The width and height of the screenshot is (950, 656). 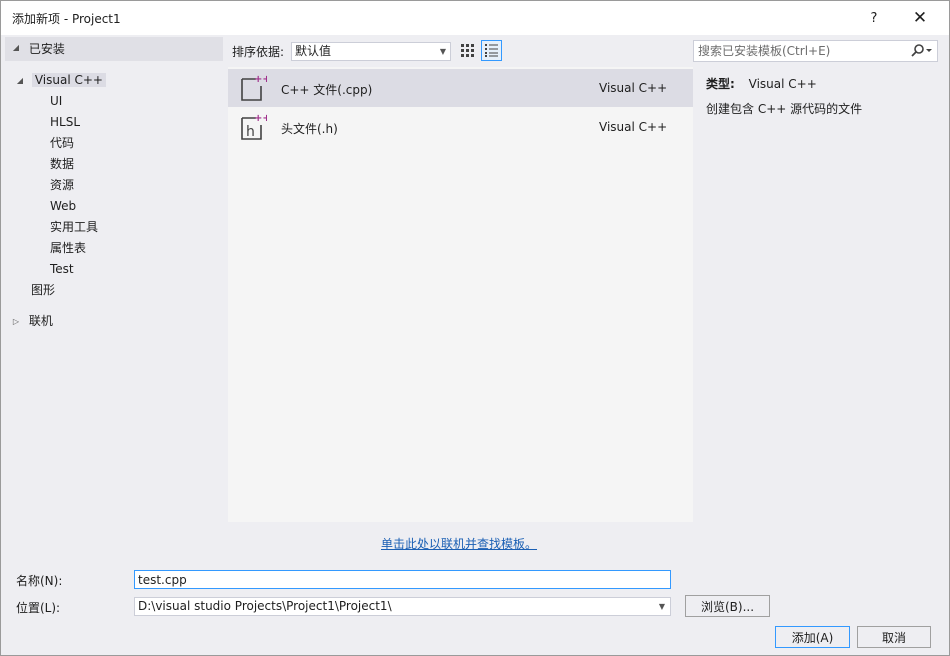 What do you see at coordinates (402, 579) in the screenshot?
I see `name-field` at bounding box center [402, 579].